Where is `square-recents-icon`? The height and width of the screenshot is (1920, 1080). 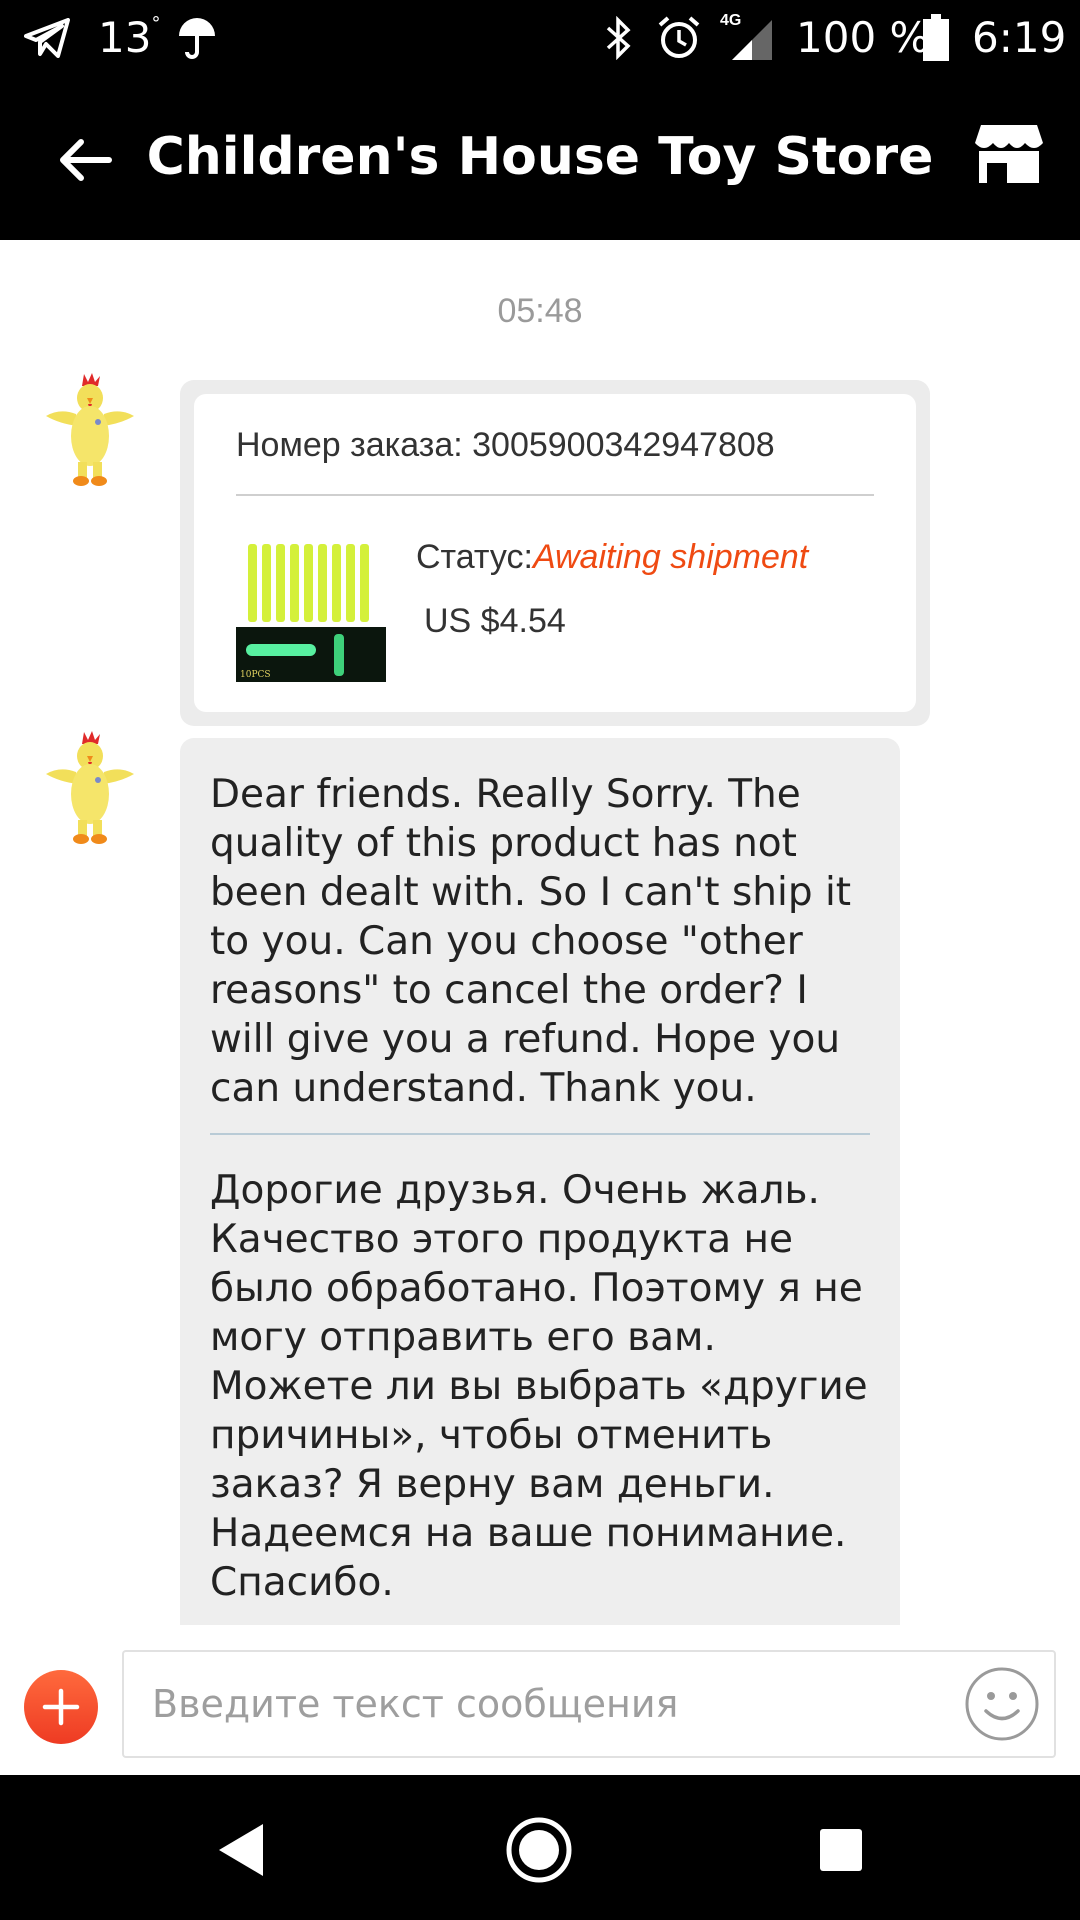
square-recents-icon is located at coordinates (841, 1850).